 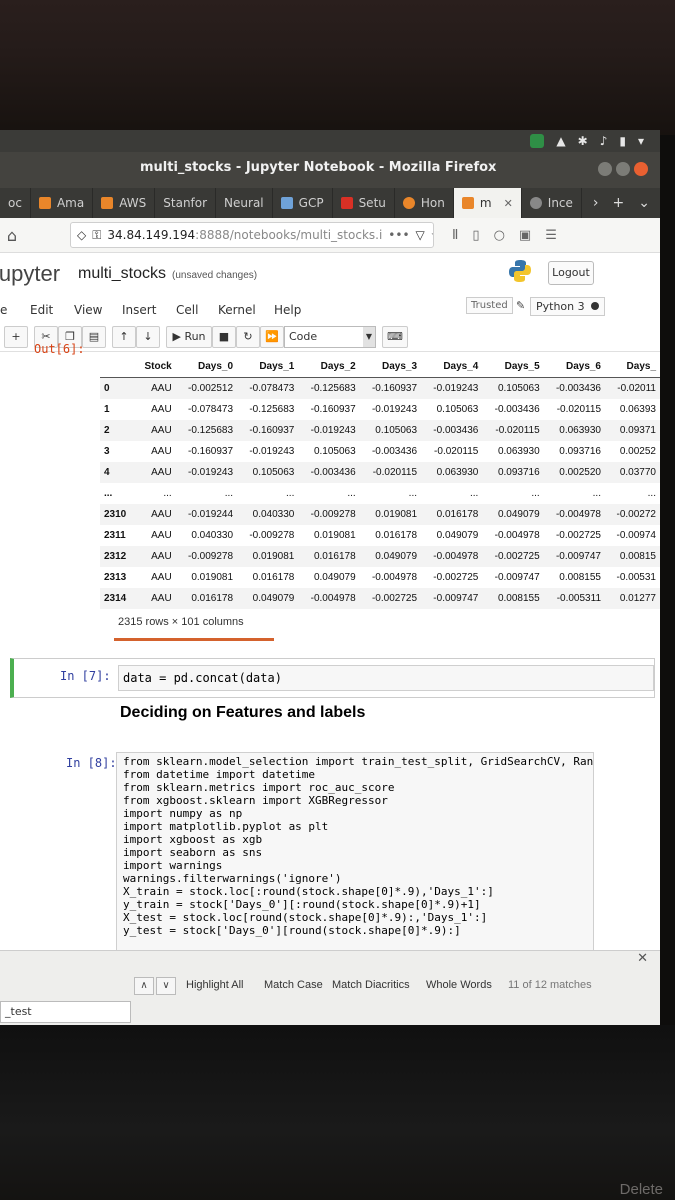 I want to click on menu-help: Help, so click(x=287, y=310).